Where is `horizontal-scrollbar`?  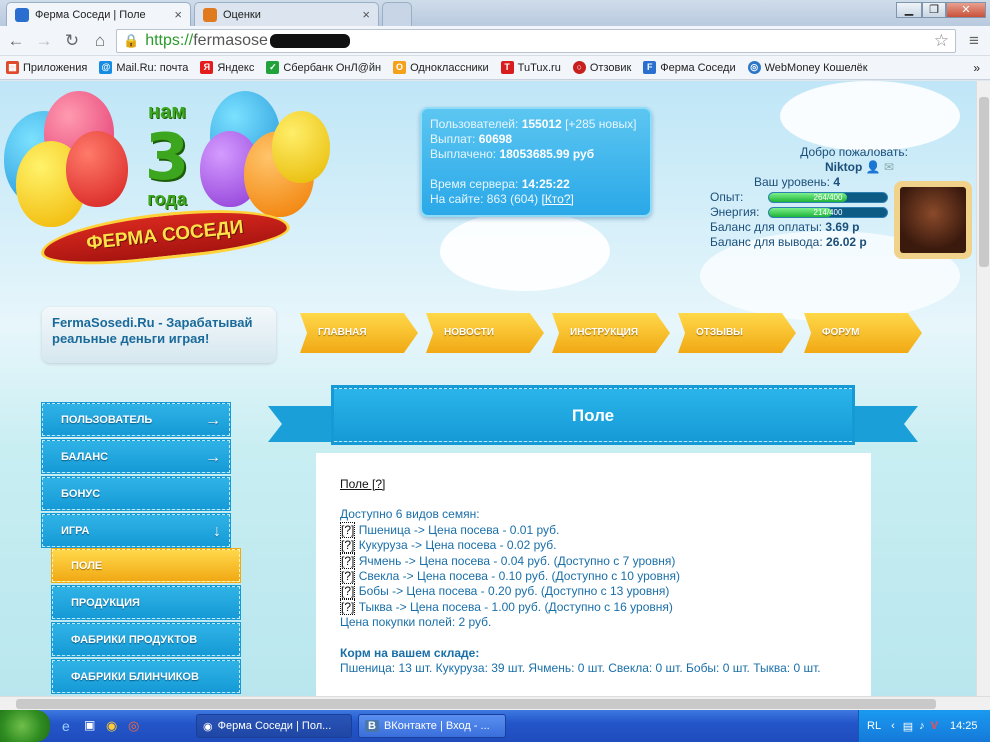
horizontal-scrollbar is located at coordinates (495, 703).